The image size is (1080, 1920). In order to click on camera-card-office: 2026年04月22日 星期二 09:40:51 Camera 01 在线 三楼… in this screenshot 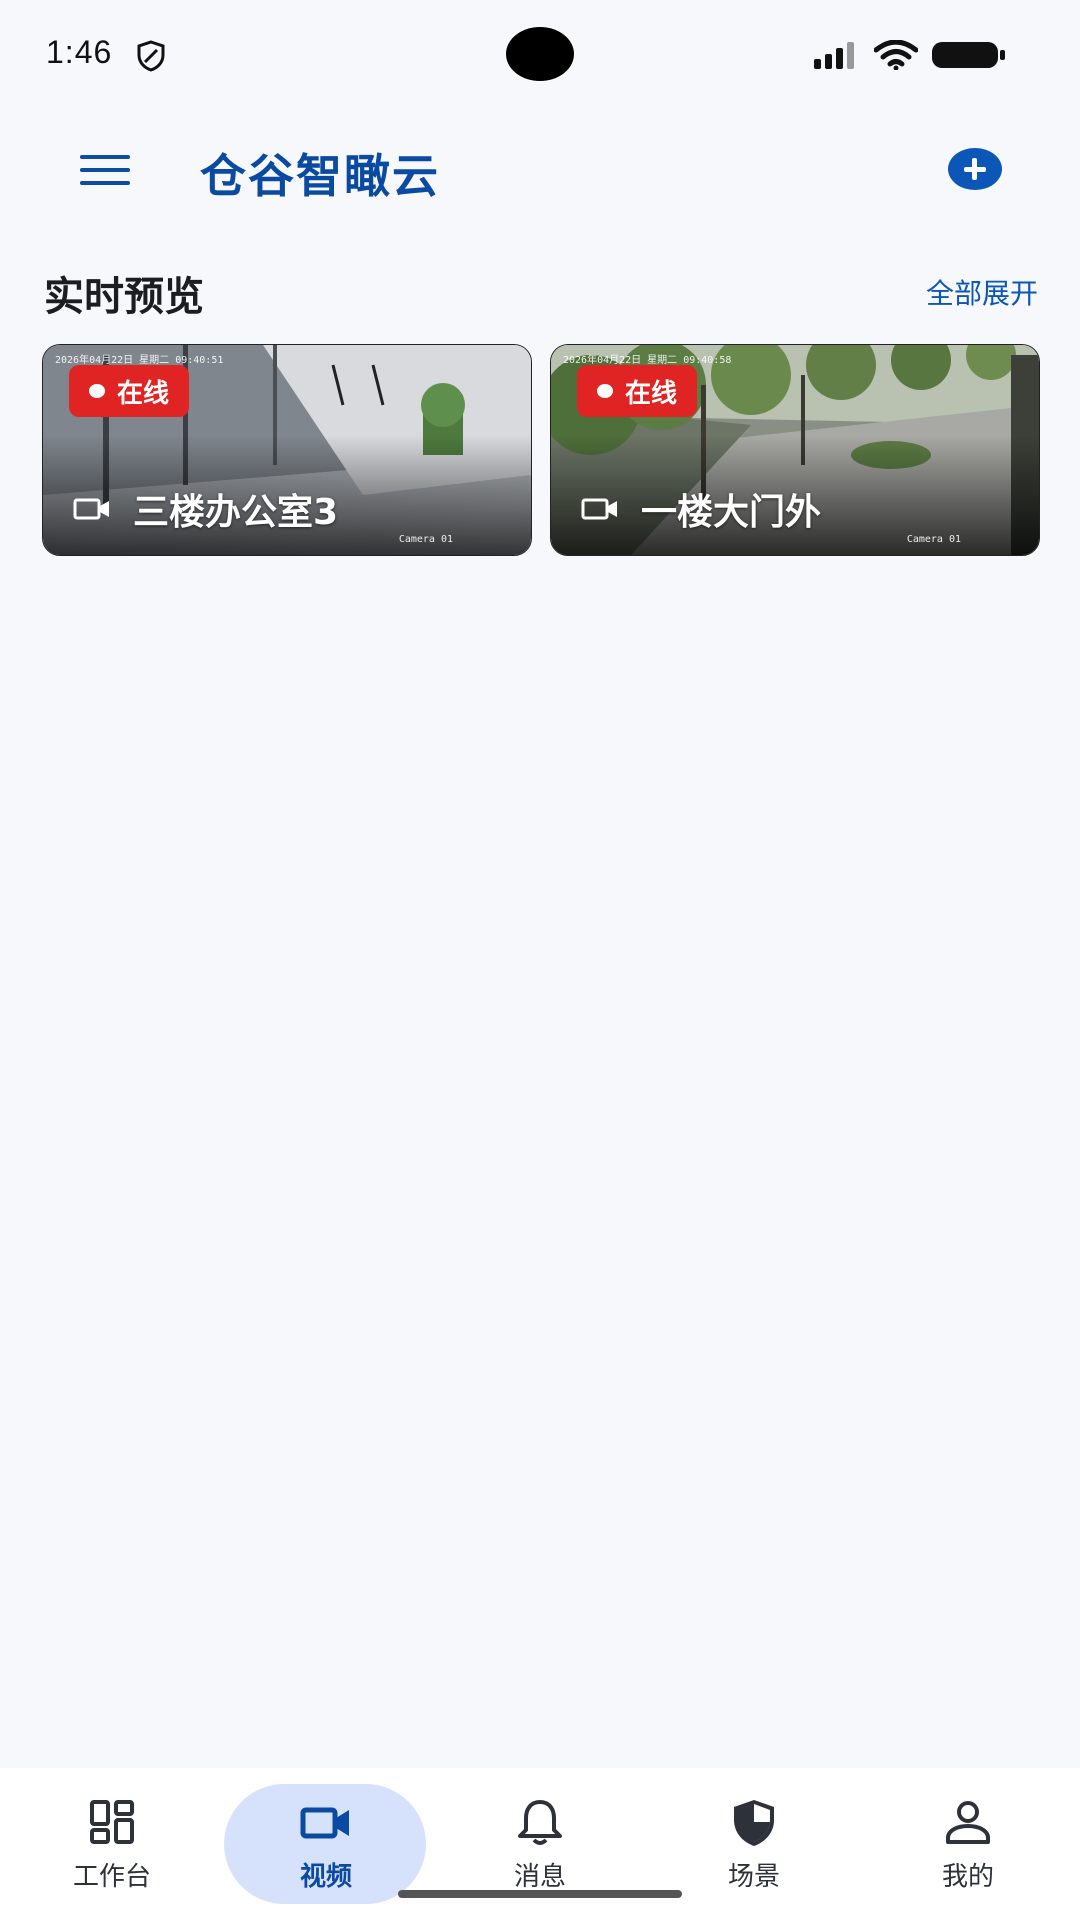, I will do `click(287, 450)`.